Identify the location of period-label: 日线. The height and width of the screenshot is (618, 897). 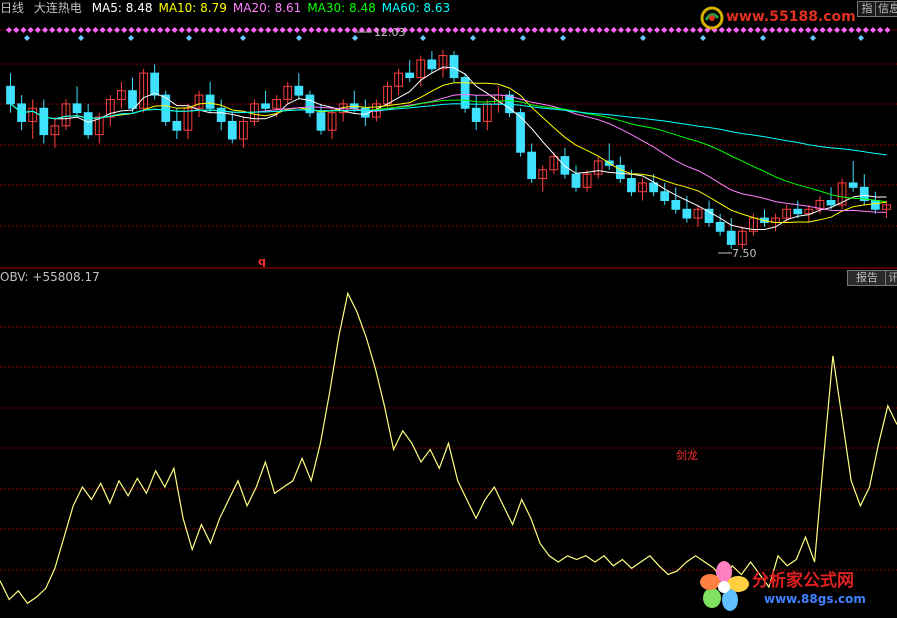
(12, 8).